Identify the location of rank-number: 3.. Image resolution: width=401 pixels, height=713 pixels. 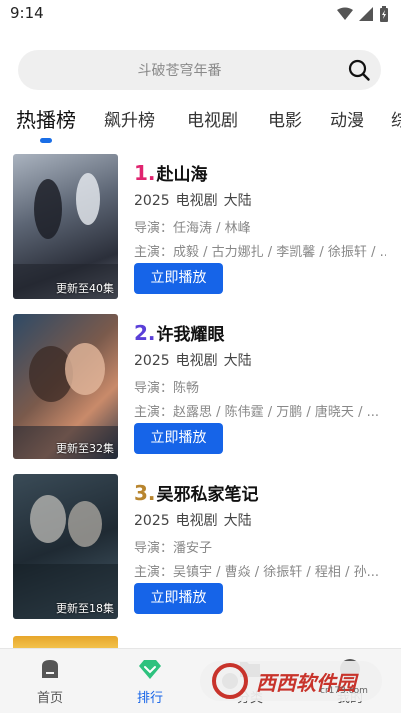
(145, 493).